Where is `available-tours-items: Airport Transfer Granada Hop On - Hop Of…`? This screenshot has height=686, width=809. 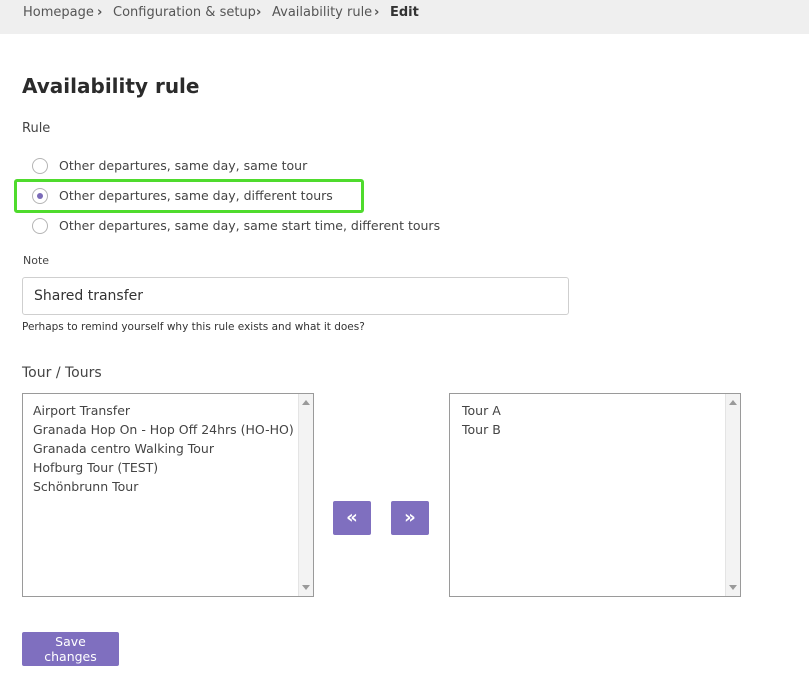 available-tours-items: Airport Transfer Granada Hop On - Hop Of… is located at coordinates (163, 448).